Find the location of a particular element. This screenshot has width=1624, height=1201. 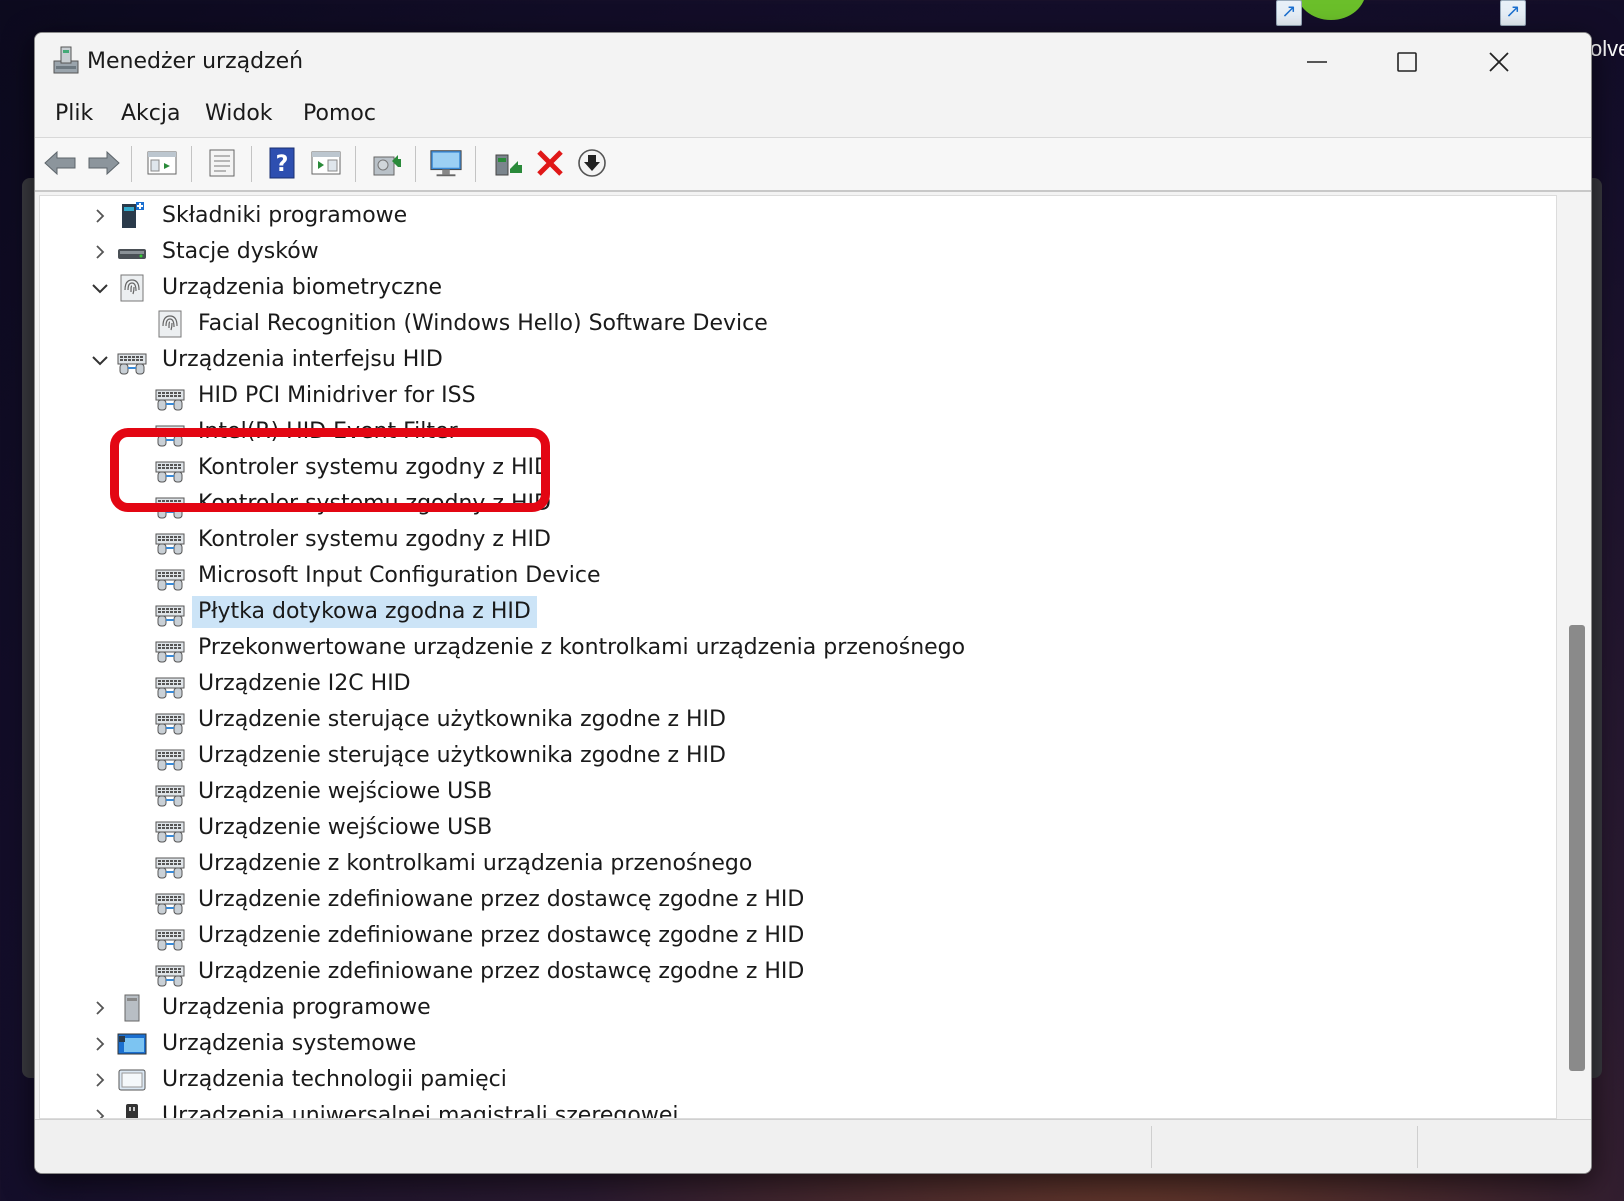

usb-icon is located at coordinates (132, 1111).